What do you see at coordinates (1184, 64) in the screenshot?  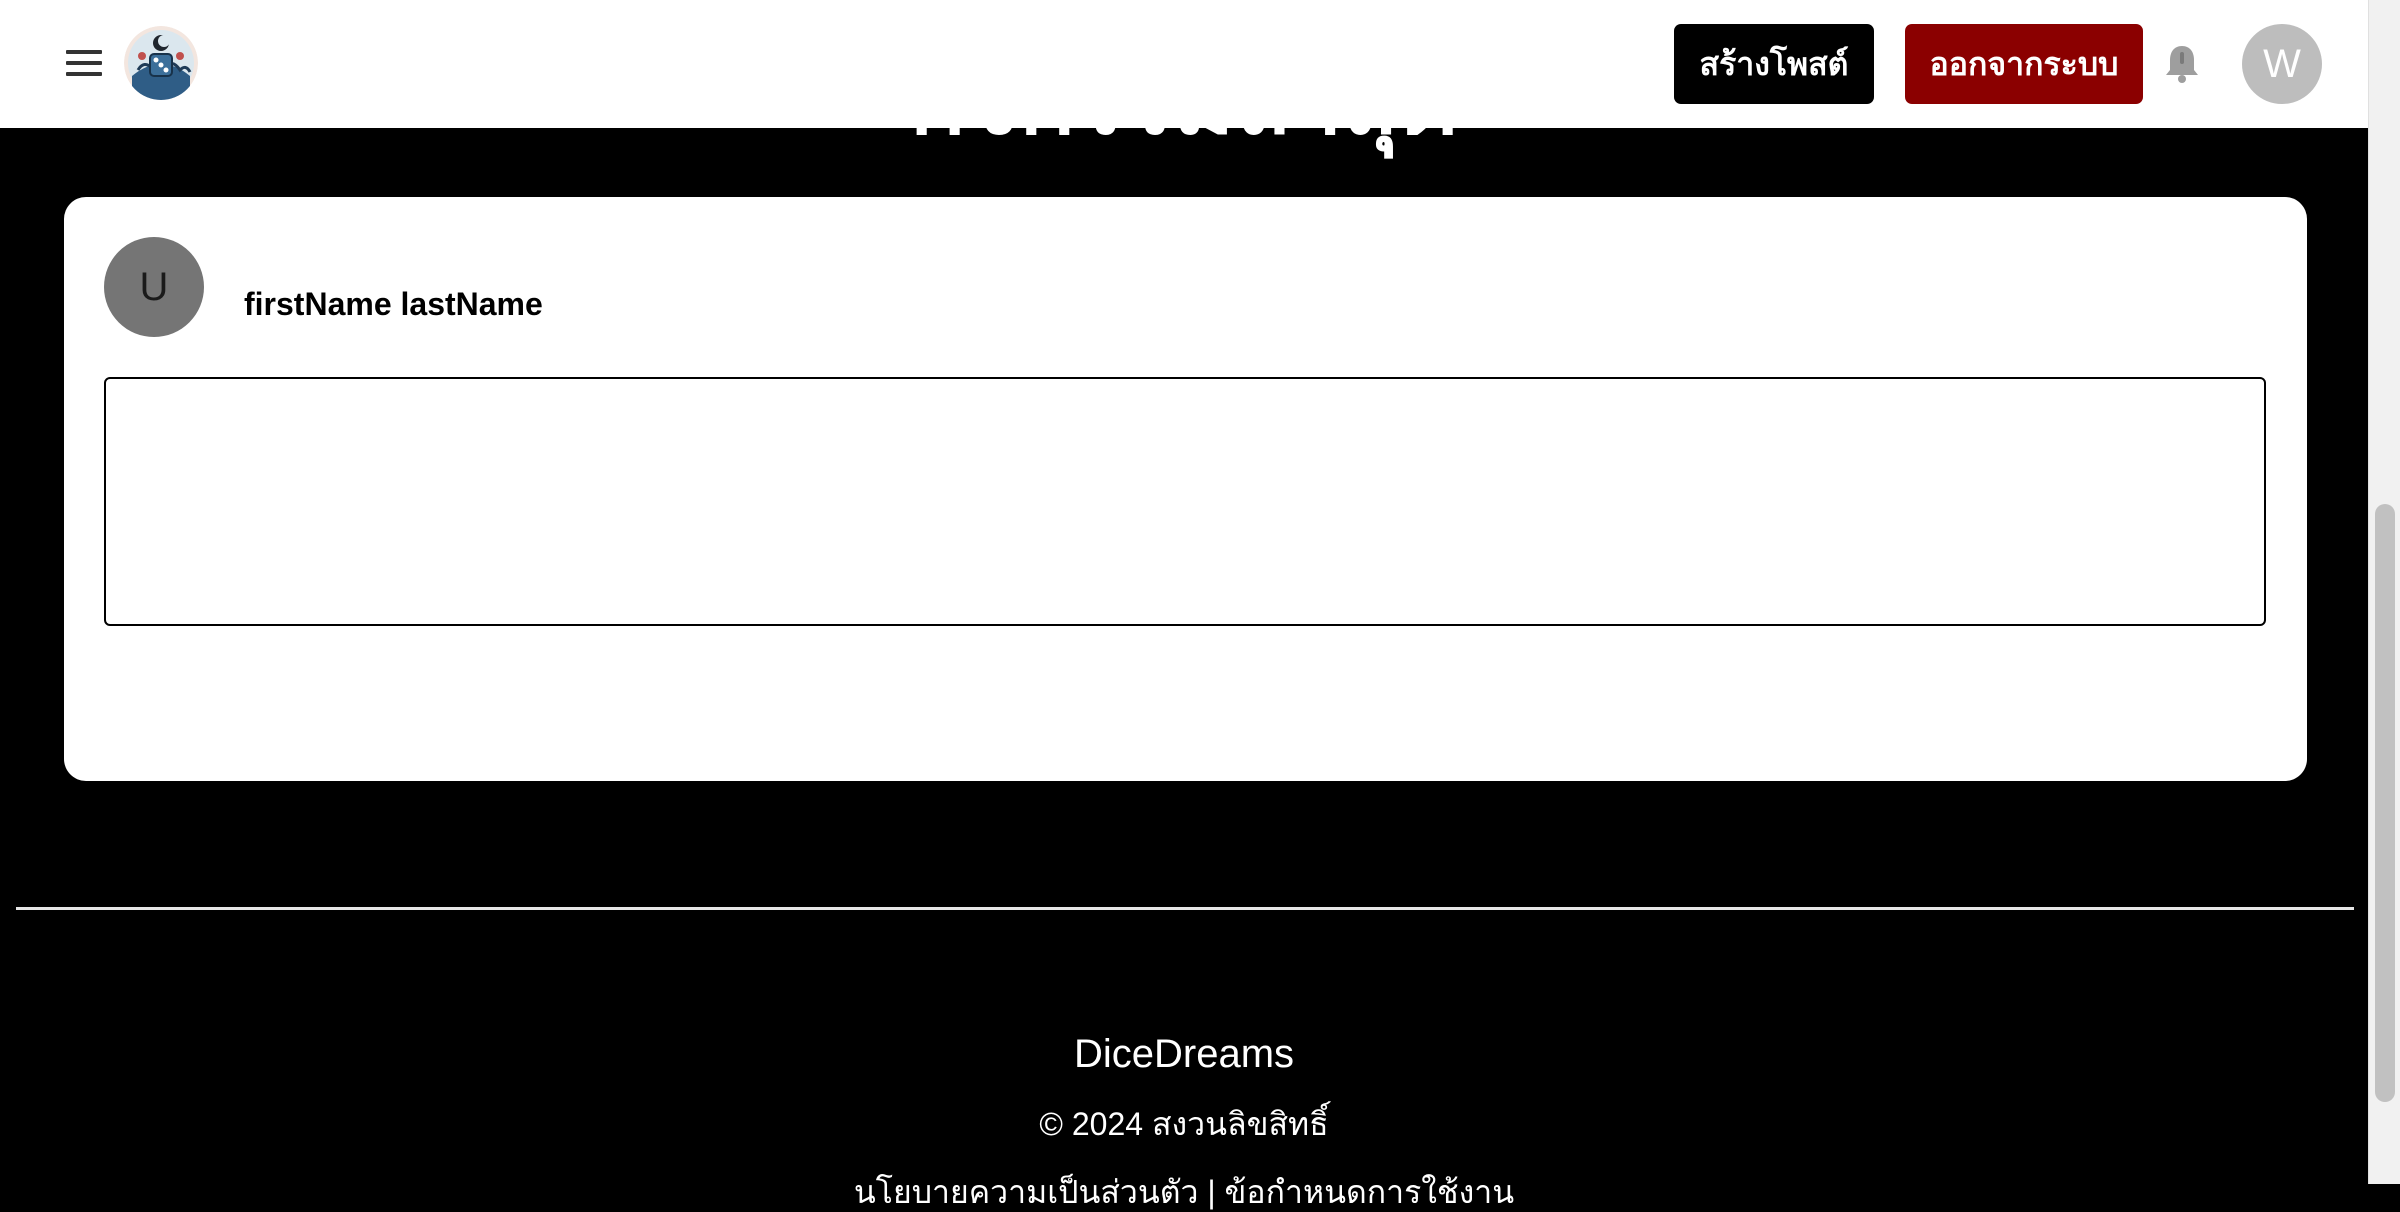 I see `top-header: สร้างโพสต์ ออกจากระบบ W` at bounding box center [1184, 64].